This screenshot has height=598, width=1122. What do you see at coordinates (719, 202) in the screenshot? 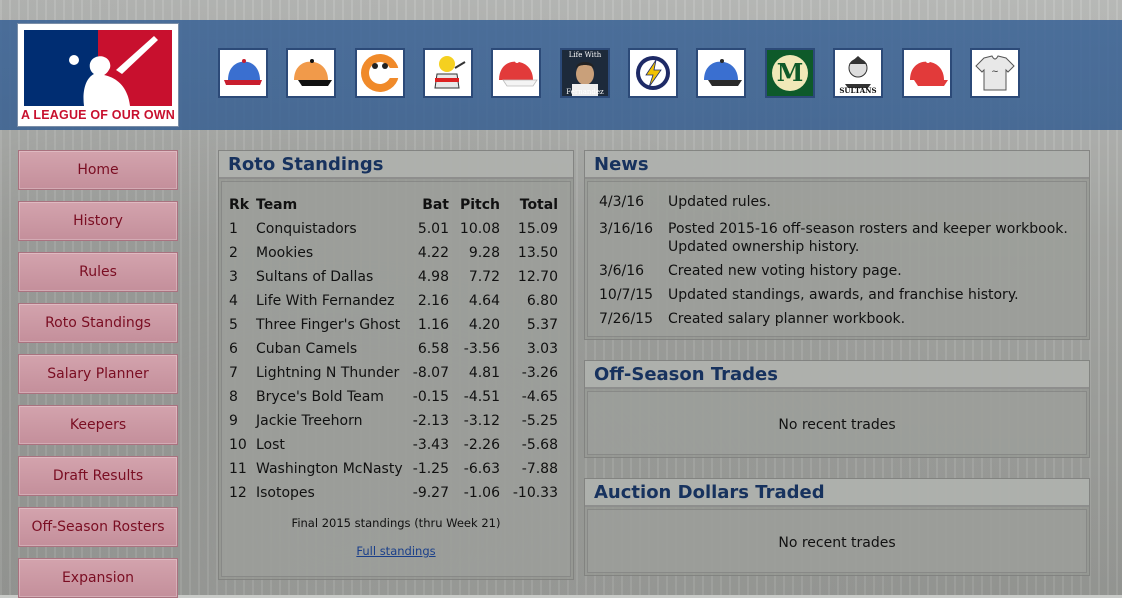
I see `news-text: Updated rules.` at bounding box center [719, 202].